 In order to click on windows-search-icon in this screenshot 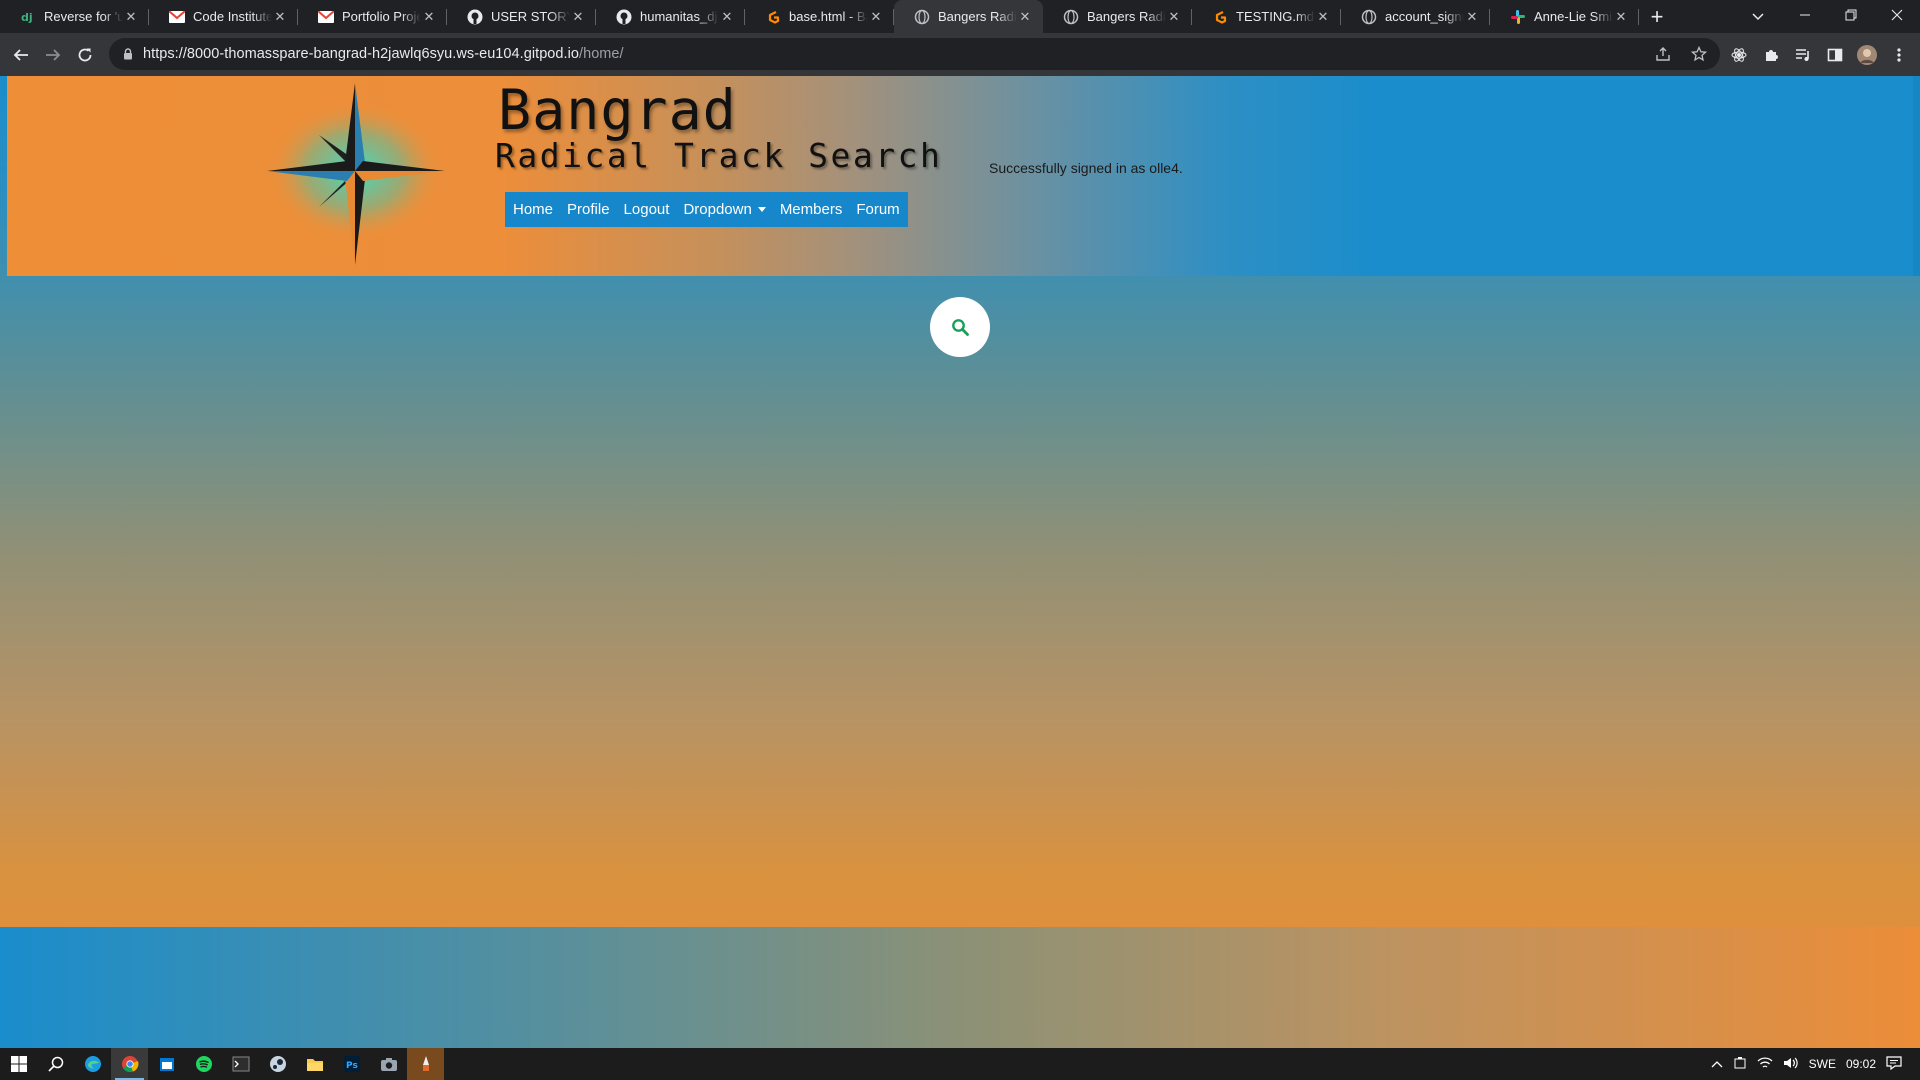, I will do `click(55, 1064)`.